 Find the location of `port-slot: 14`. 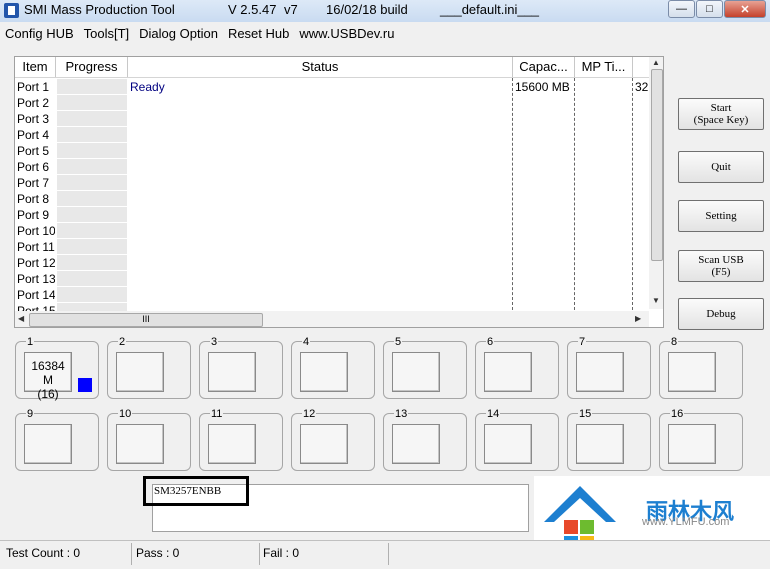

port-slot: 14 is located at coordinates (517, 439).